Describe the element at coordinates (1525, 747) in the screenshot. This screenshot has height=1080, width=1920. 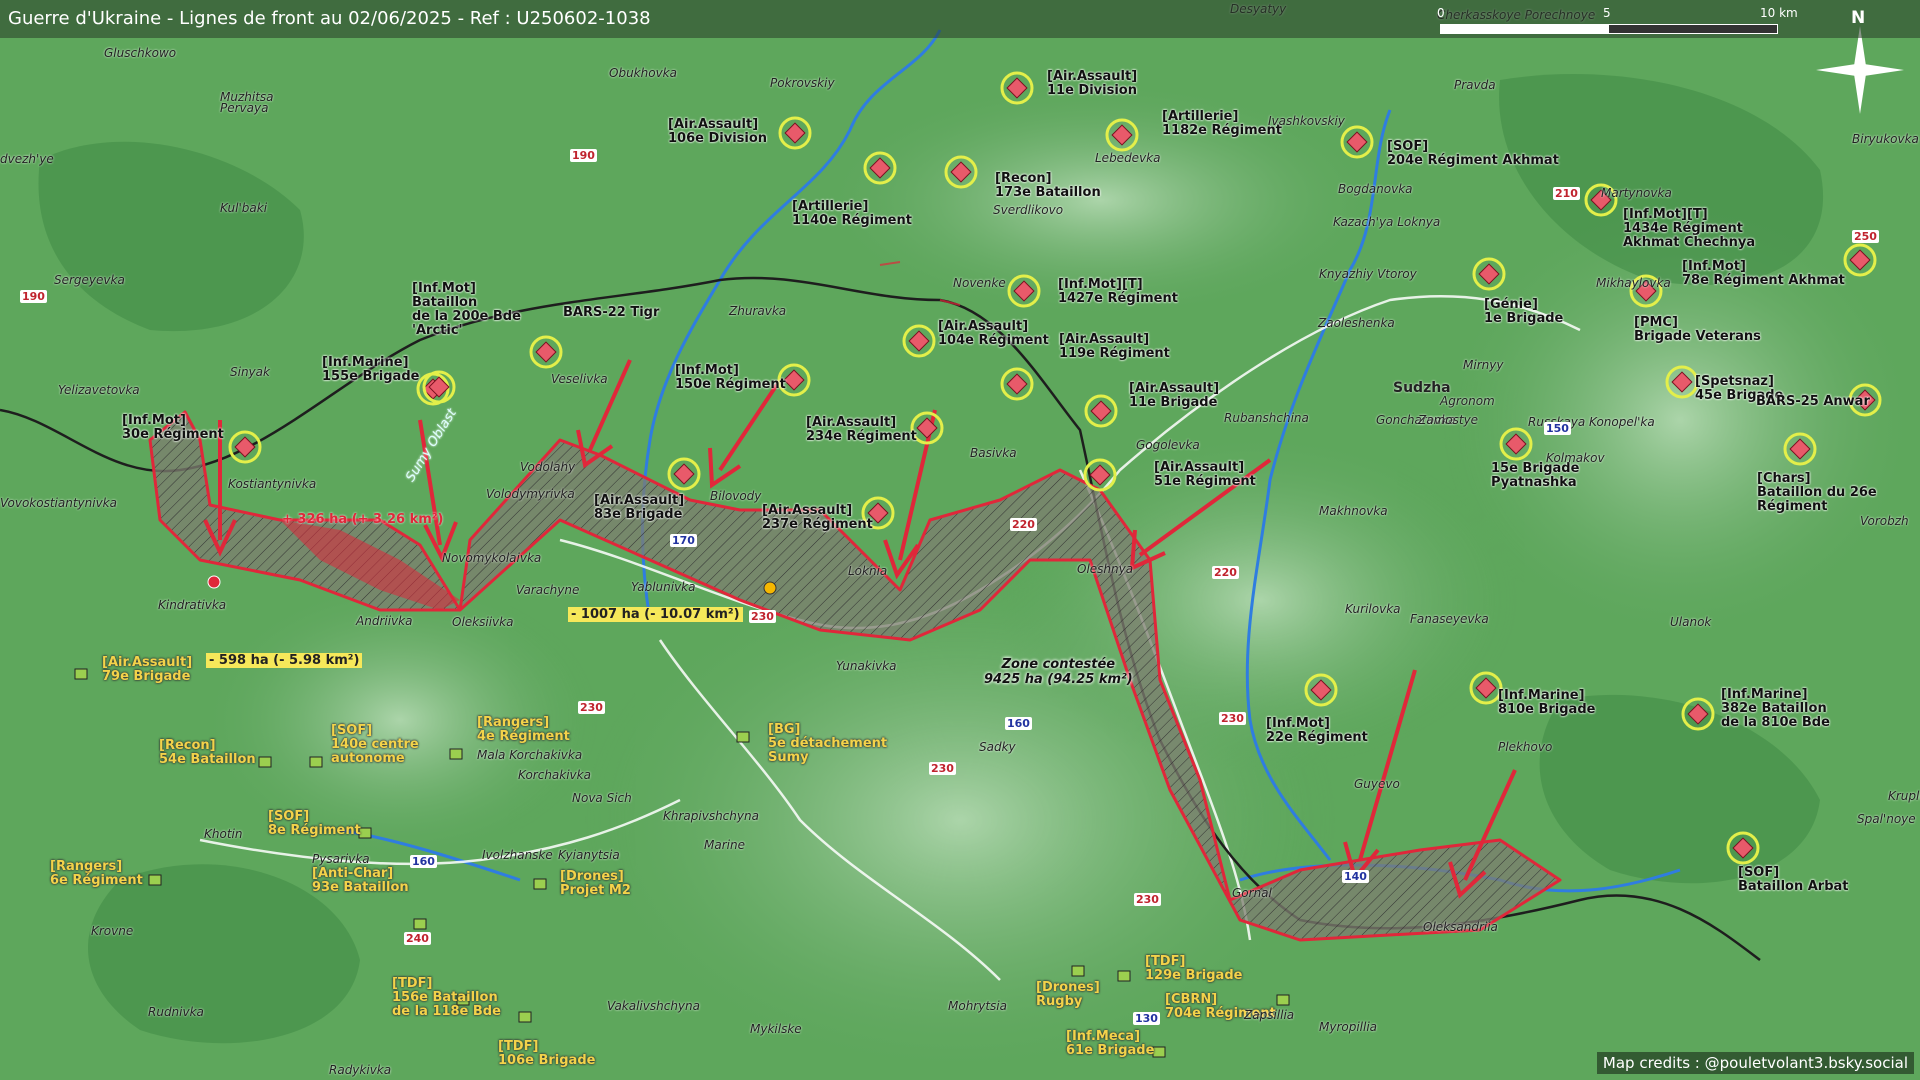
I see `town-label: Plekhovo` at that location.